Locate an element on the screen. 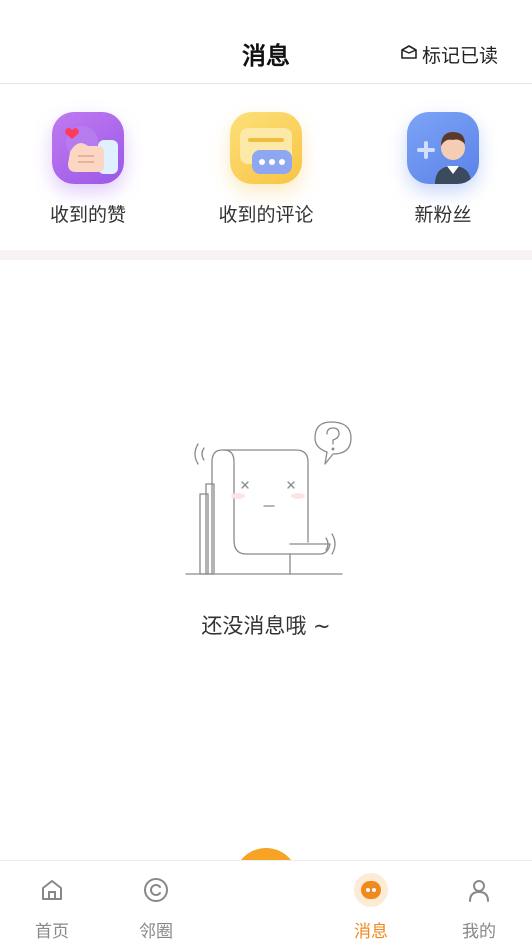  home-icon is located at coordinates (52, 890).